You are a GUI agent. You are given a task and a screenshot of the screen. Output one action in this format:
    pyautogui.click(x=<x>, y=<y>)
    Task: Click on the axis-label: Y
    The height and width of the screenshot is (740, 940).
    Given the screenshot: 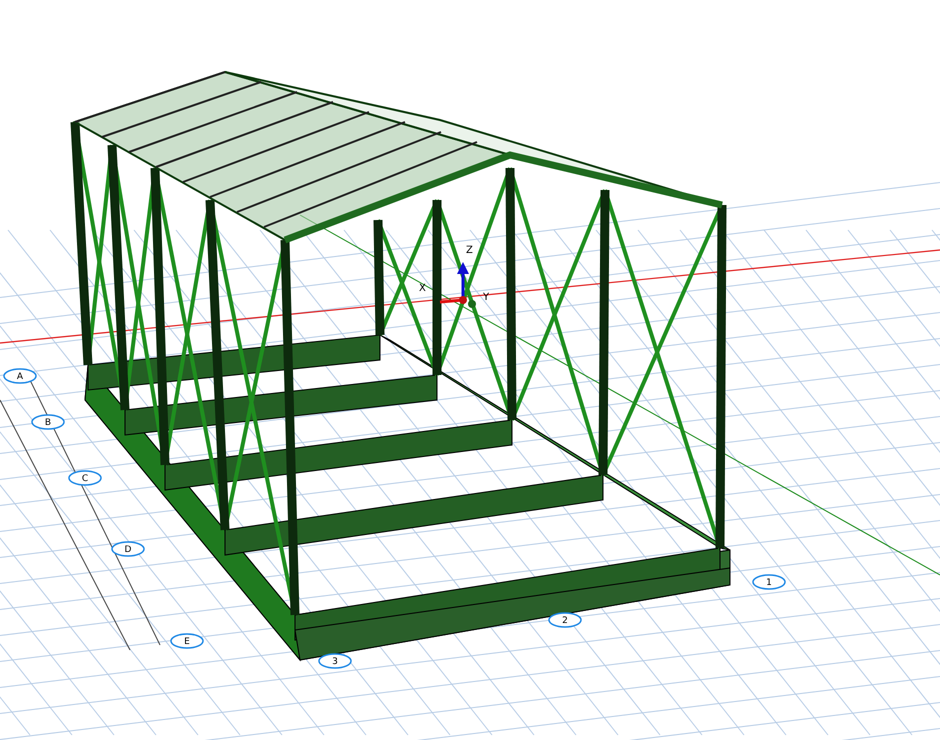 What is the action you would take?
    pyautogui.click(x=486, y=297)
    